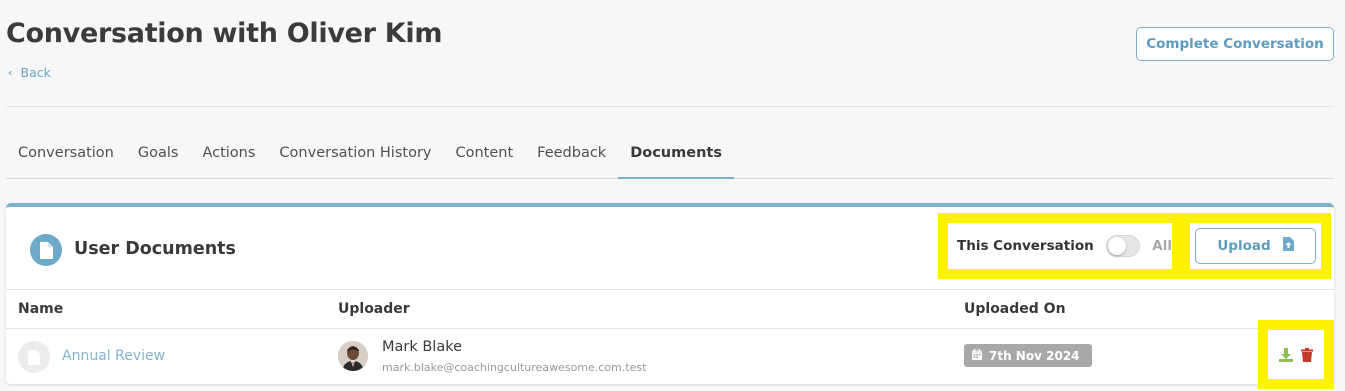  What do you see at coordinates (113, 356) in the screenshot?
I see `document-name-link: Annual Review` at bounding box center [113, 356].